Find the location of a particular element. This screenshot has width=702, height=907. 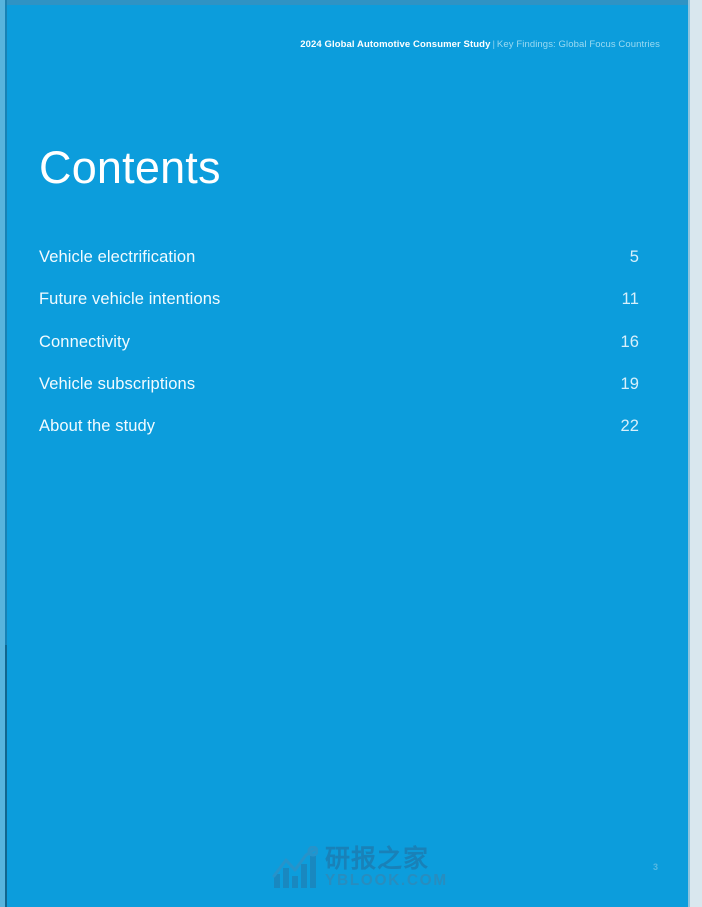

watermark-chinese-text: 研报之家 is located at coordinates (377, 858).